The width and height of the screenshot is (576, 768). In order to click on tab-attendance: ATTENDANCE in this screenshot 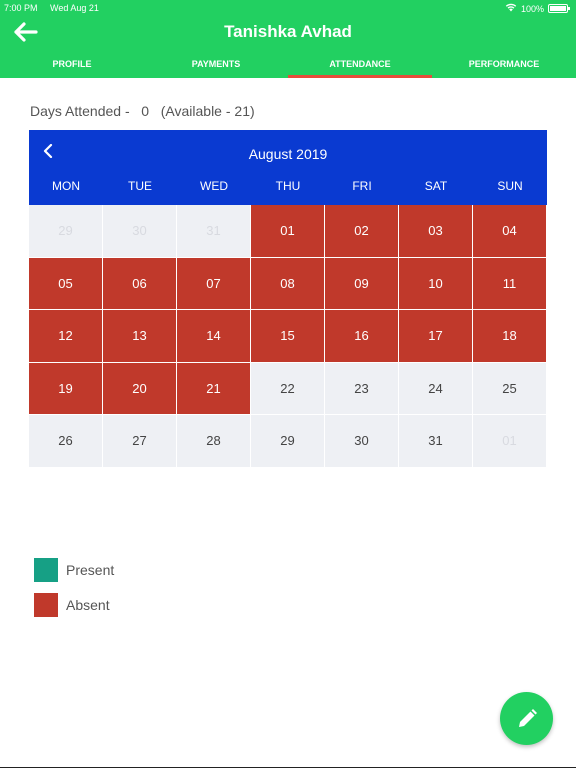, I will do `click(360, 66)`.